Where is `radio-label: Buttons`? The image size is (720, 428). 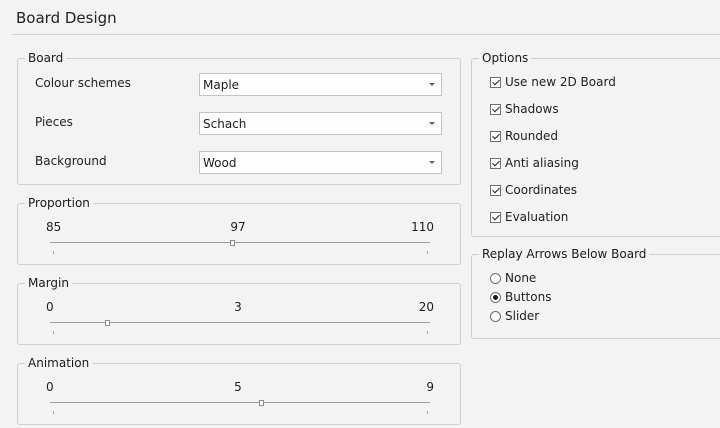
radio-label: Buttons is located at coordinates (528, 297).